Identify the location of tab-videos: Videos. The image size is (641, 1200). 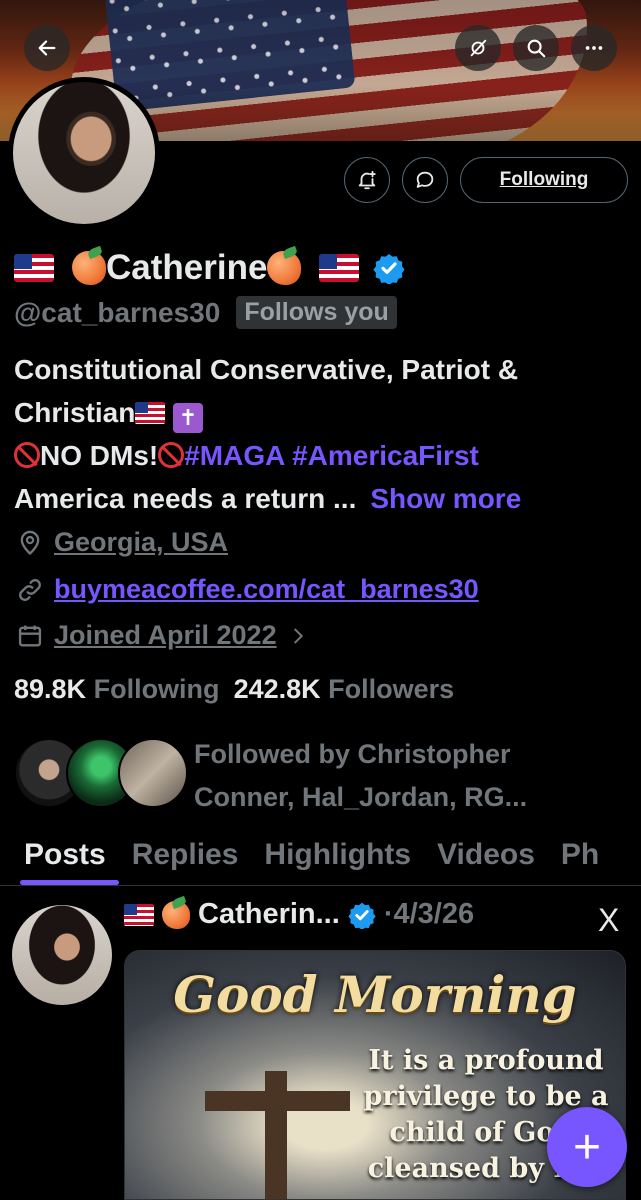
(486, 856).